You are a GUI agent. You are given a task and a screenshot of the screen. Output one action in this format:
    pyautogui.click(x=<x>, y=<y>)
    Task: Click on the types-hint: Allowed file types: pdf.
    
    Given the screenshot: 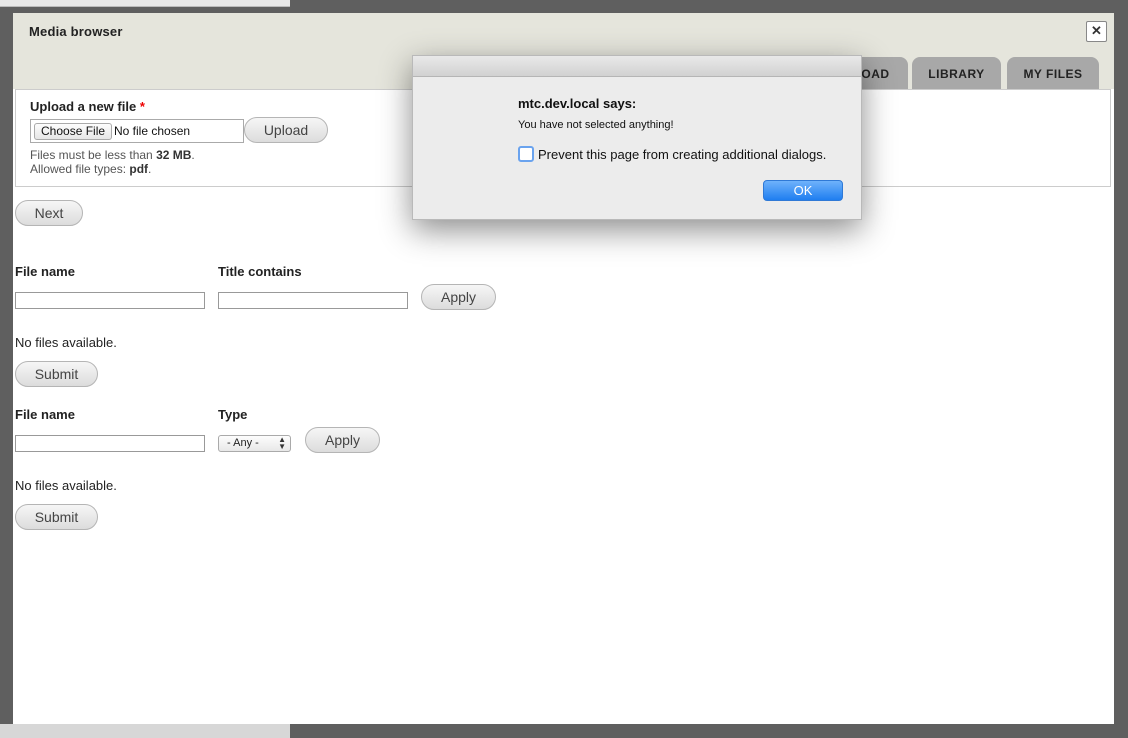 What is the action you would take?
    pyautogui.click(x=91, y=169)
    